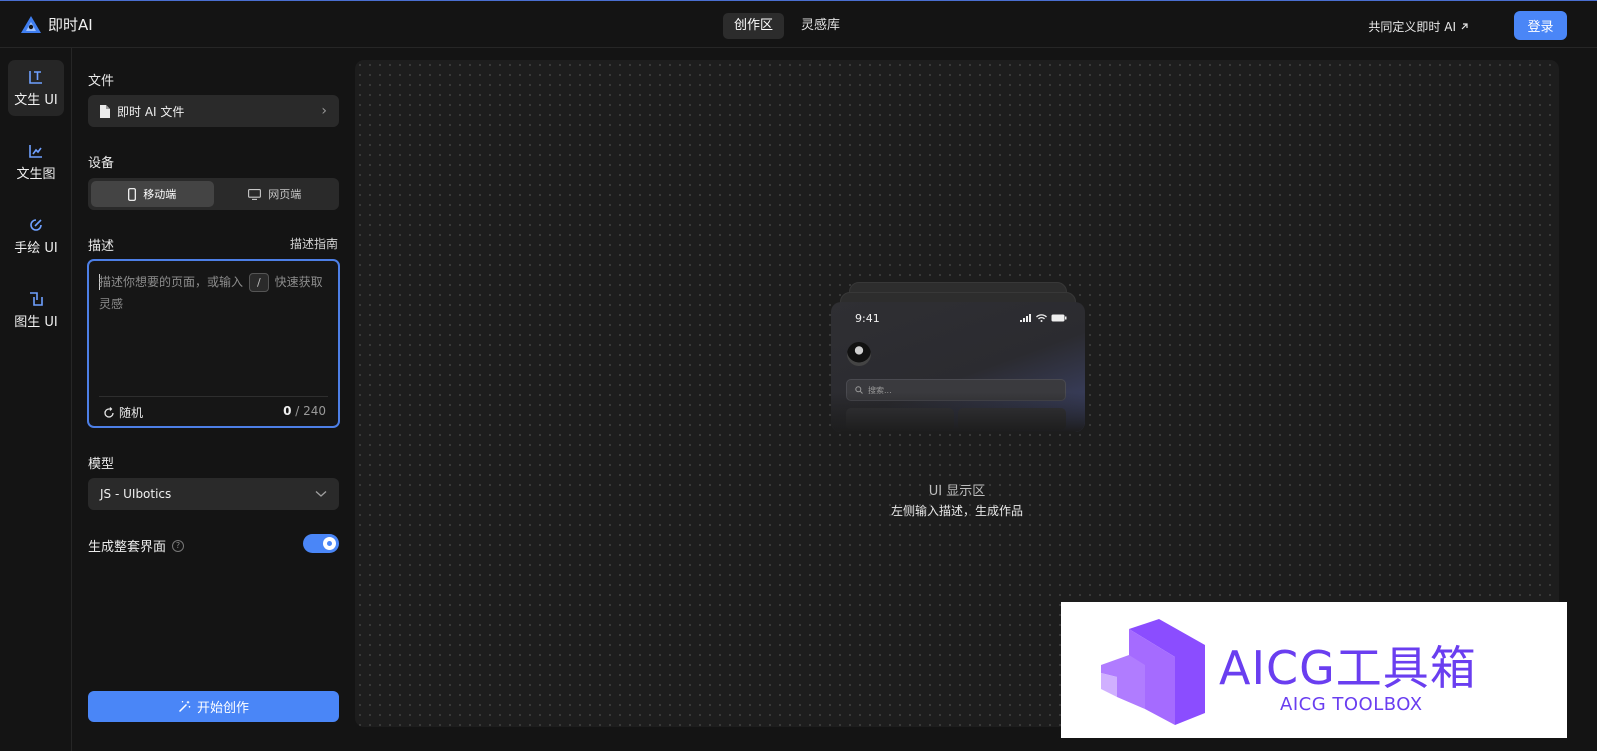 This screenshot has width=1597, height=751. Describe the element at coordinates (859, 390) in the screenshot. I see `search-icon` at that location.